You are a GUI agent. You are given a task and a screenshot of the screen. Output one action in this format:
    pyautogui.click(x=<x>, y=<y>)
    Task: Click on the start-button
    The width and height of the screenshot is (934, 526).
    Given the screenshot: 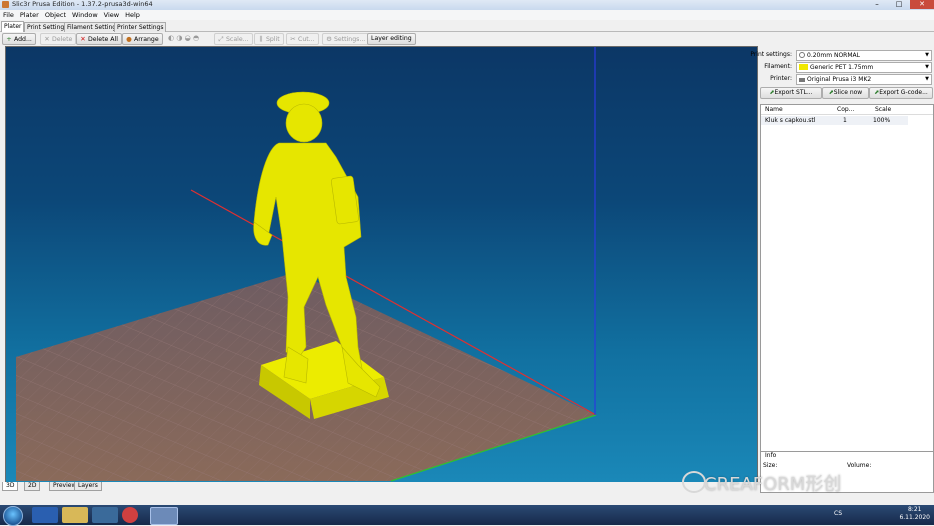 What is the action you would take?
    pyautogui.click(x=13, y=516)
    